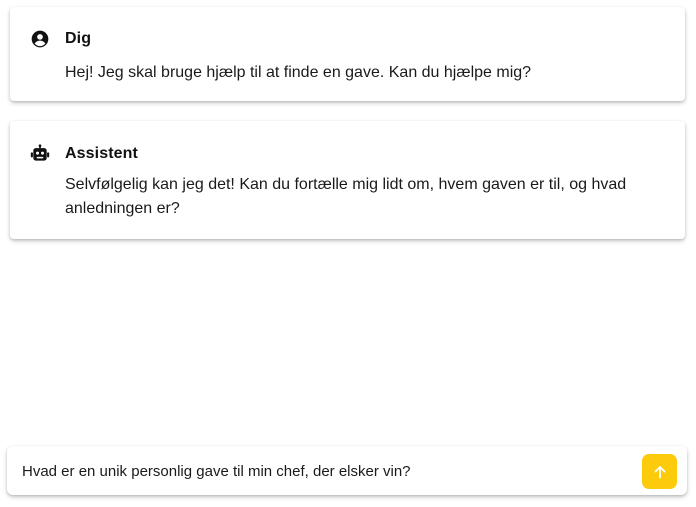  I want to click on sender-name: Assistent, so click(101, 153).